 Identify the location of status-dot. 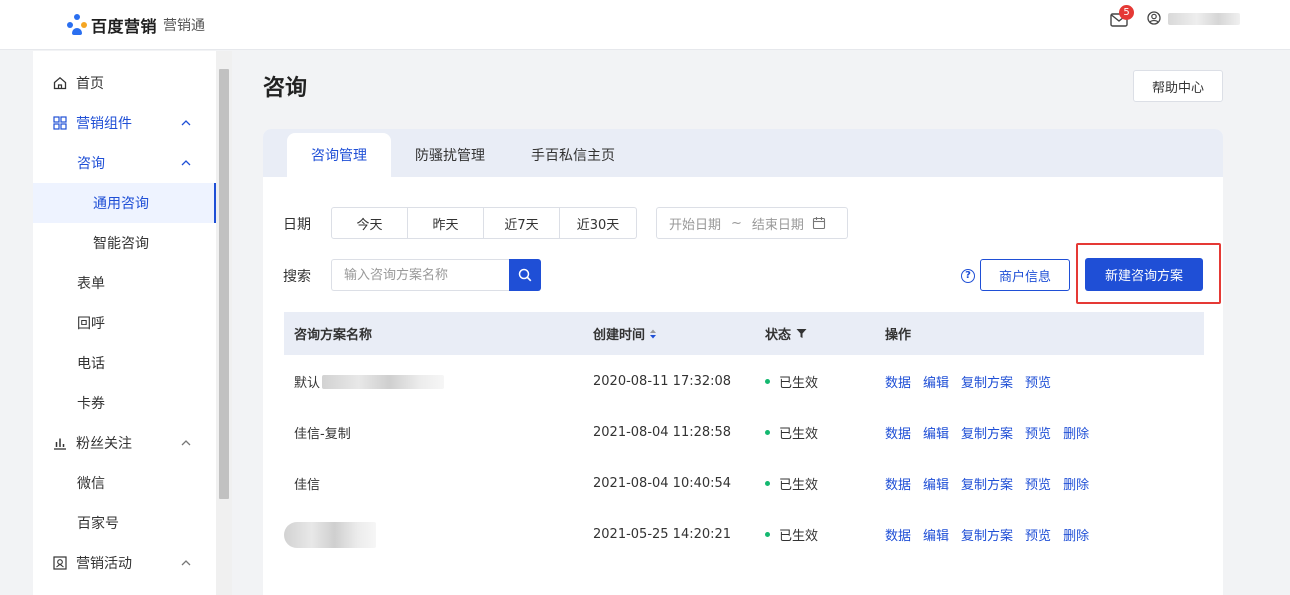
(767, 483).